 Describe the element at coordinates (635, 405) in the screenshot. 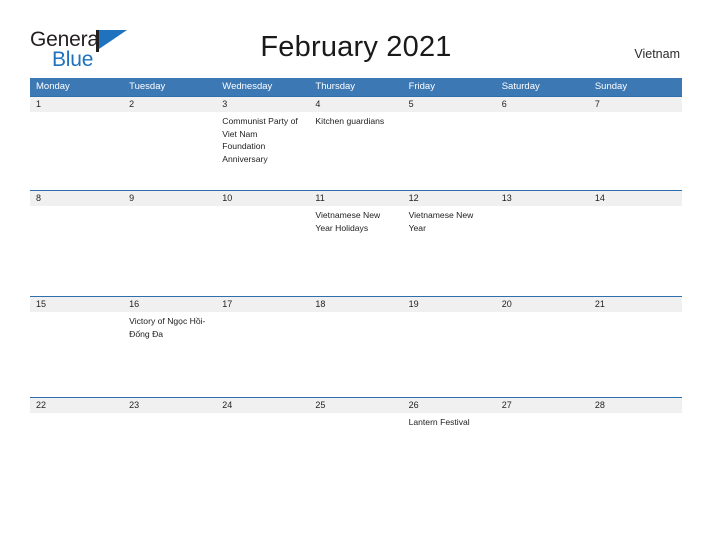

I see `day-number: 28` at that location.